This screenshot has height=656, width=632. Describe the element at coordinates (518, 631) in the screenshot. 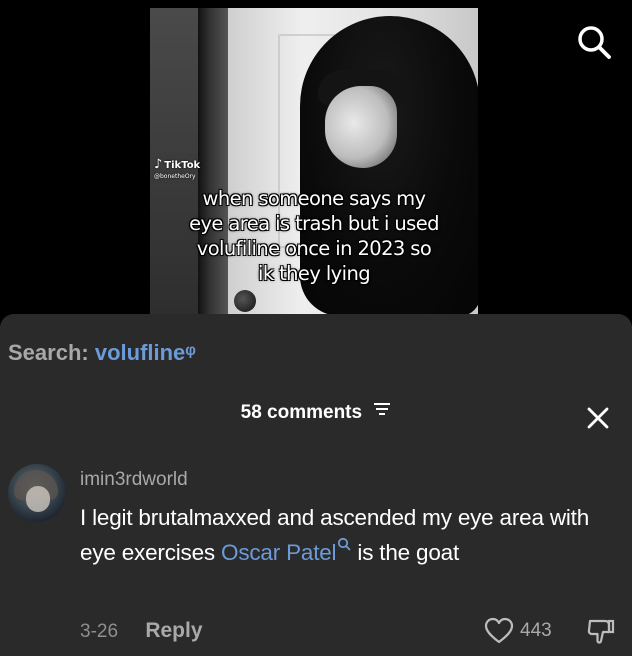

I see `like-button: 443` at that location.